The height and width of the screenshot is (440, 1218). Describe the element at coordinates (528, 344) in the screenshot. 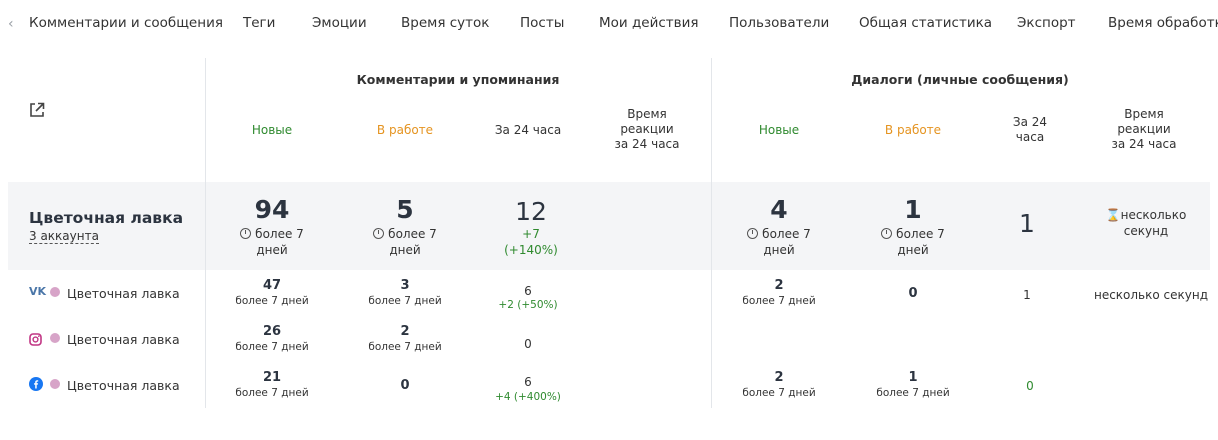

I see `row-comments-24h: 0` at that location.